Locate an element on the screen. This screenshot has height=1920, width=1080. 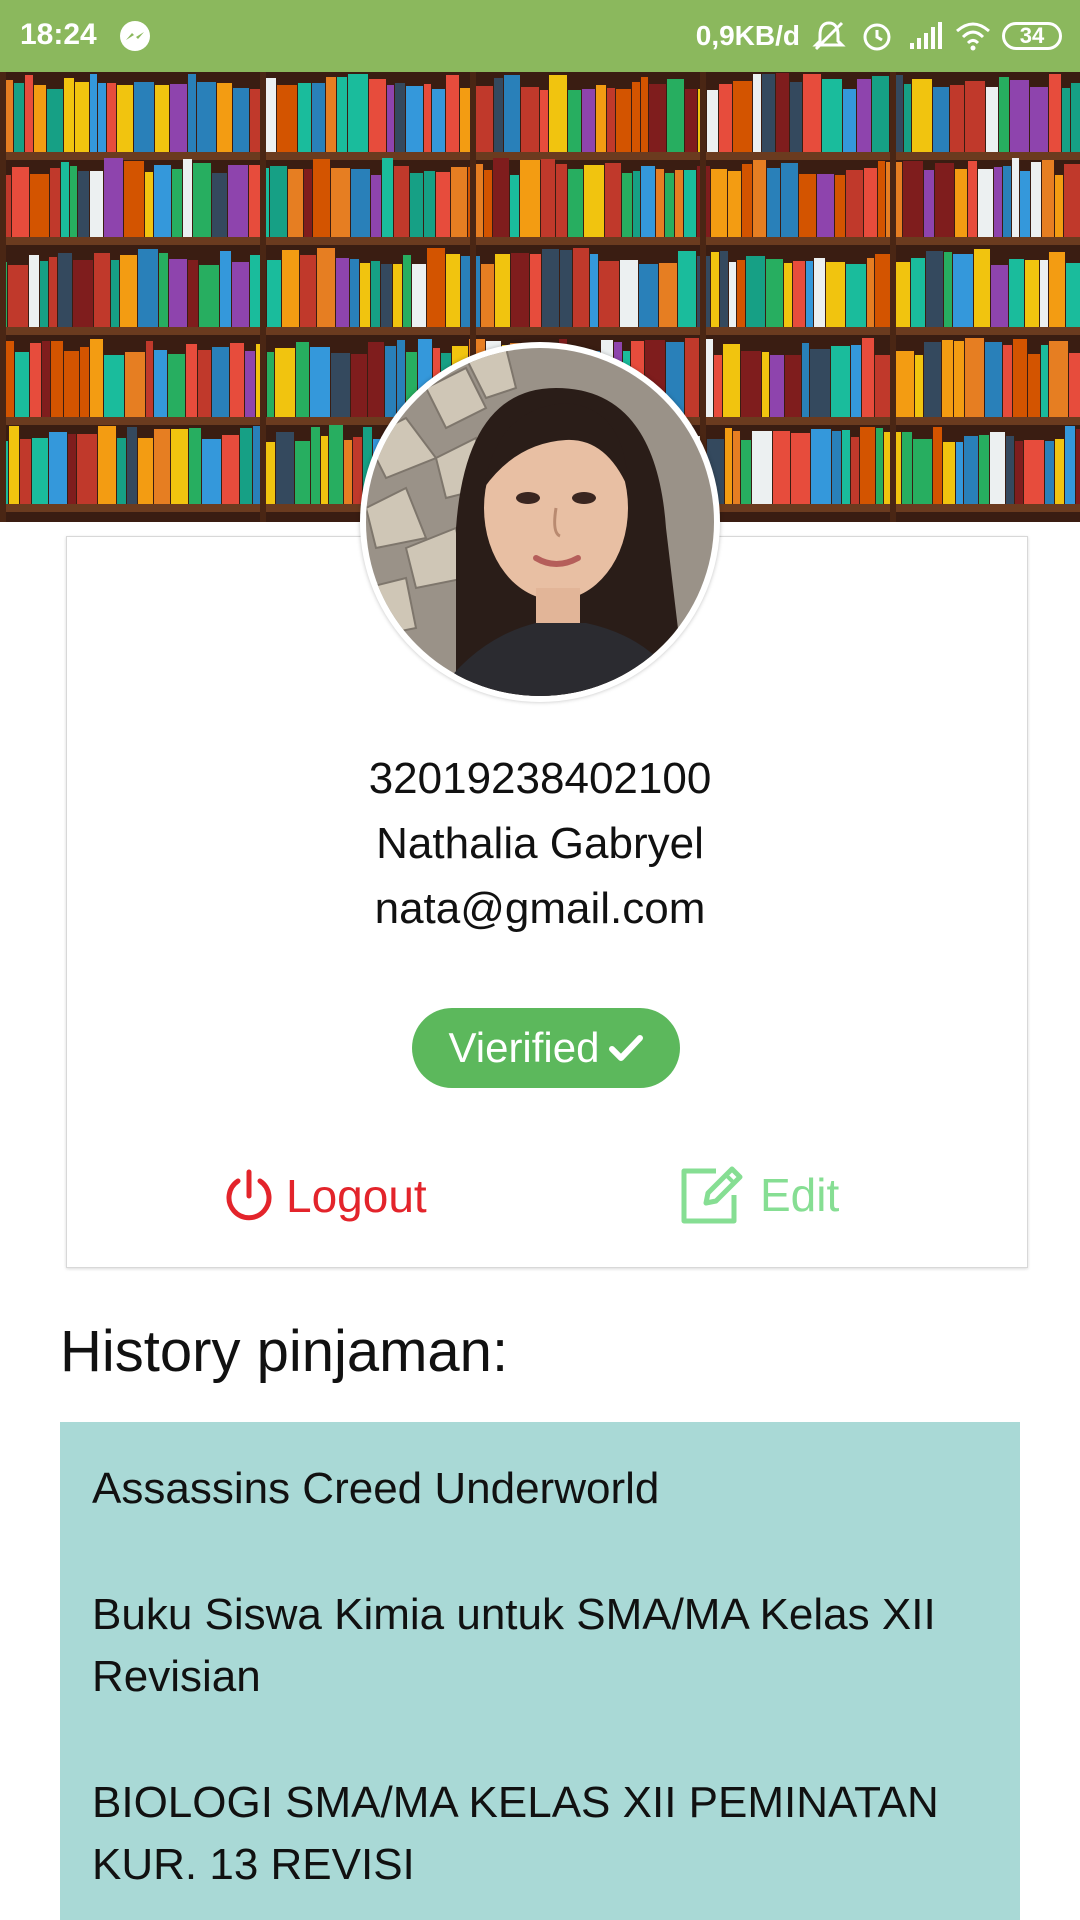
history-title: History pinjaman: is located at coordinates (284, 1351).